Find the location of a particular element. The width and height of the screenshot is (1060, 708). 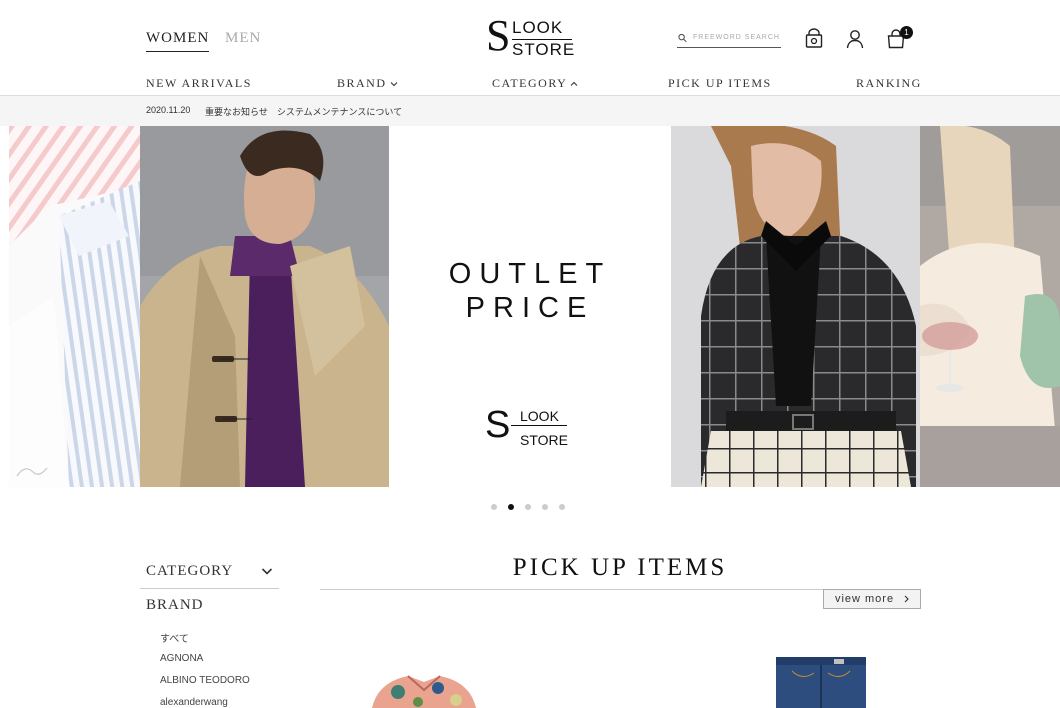

tab-men: MEN is located at coordinates (243, 38).